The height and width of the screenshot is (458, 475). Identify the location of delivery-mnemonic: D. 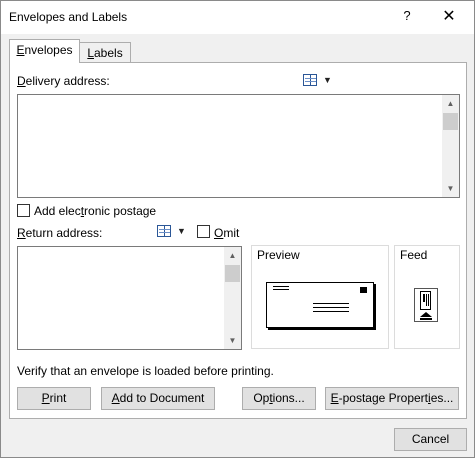
(21, 81).